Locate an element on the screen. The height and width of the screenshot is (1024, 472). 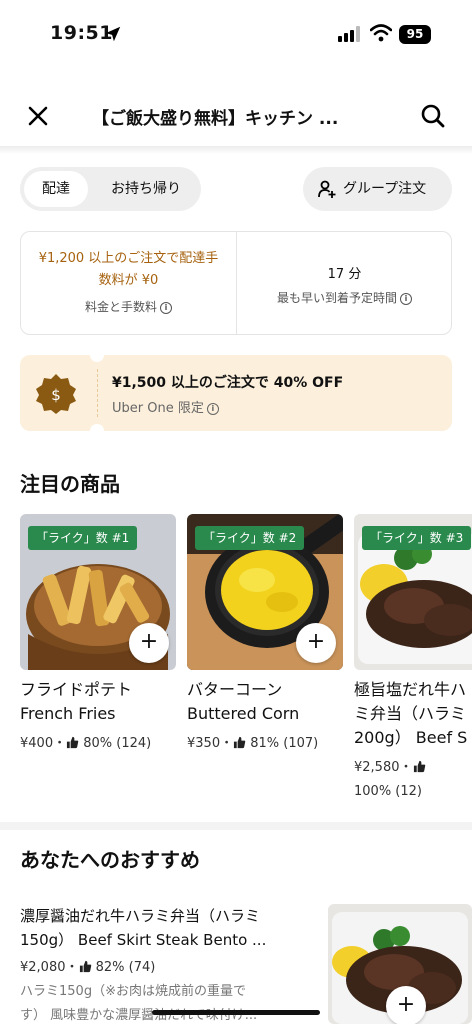
fee-line-1: ¥1,200 以上のご注文で配達手 is located at coordinates (128, 258).